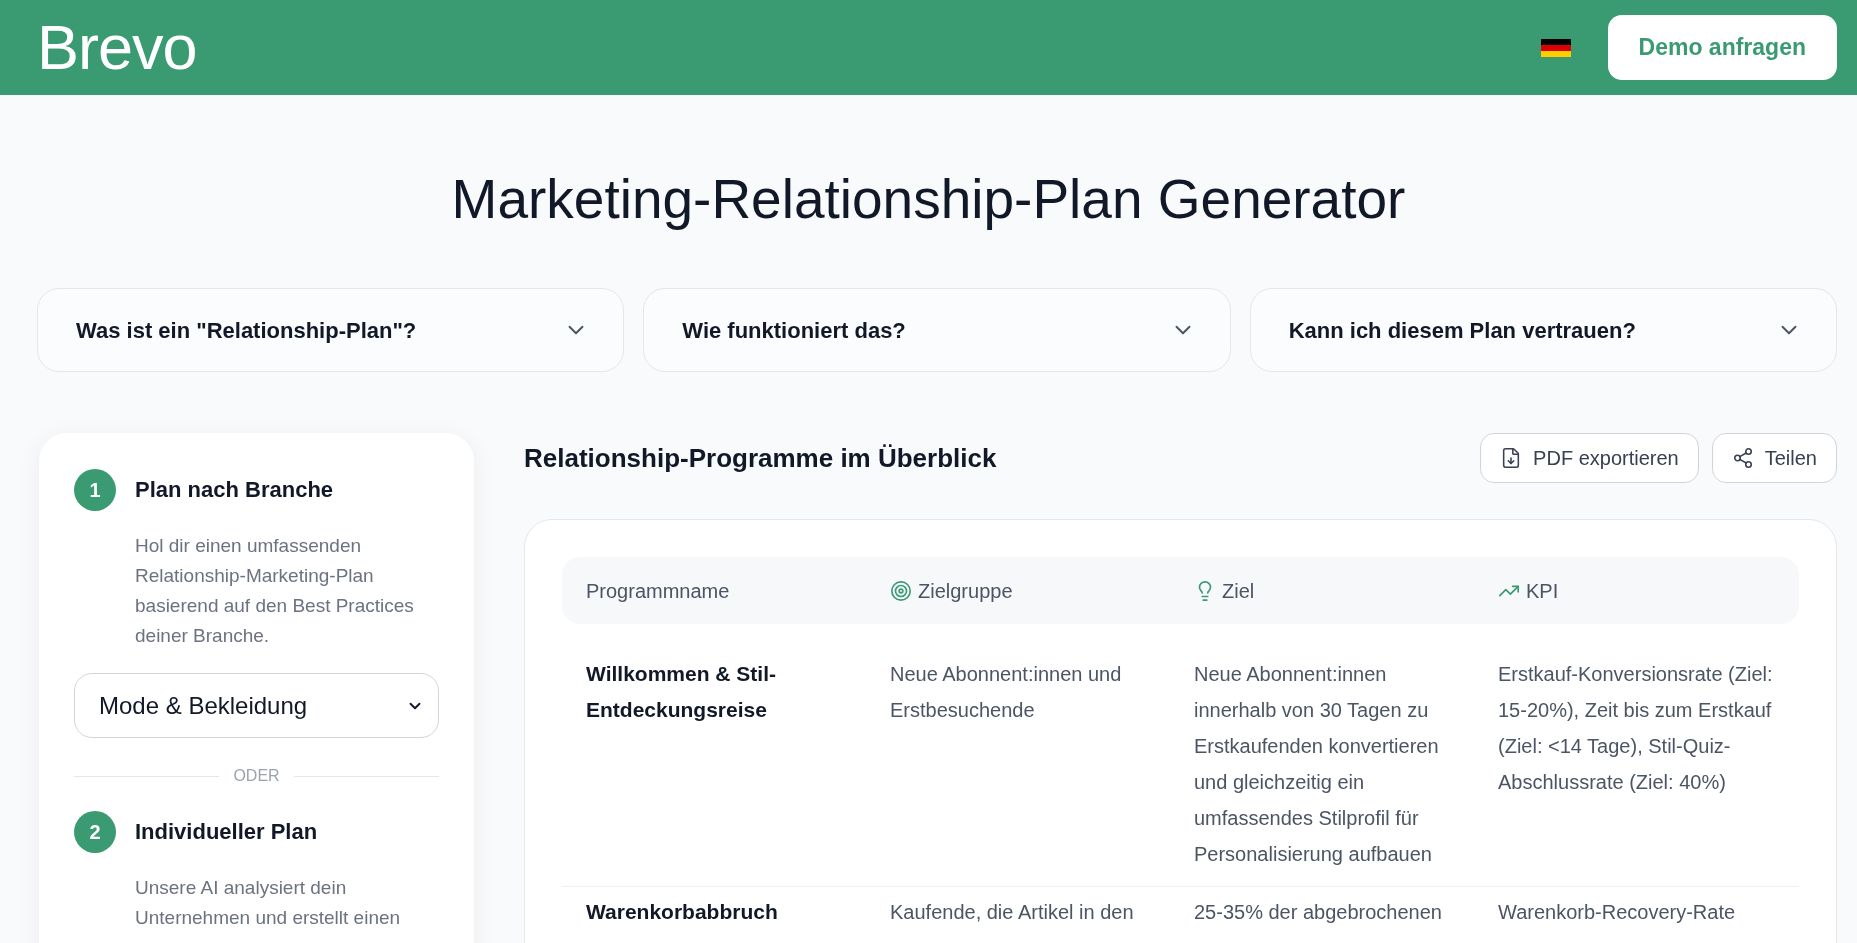 The image size is (1857, 943). What do you see at coordinates (1589, 458) in the screenshot?
I see `export-pdf-button: PDF exportieren` at bounding box center [1589, 458].